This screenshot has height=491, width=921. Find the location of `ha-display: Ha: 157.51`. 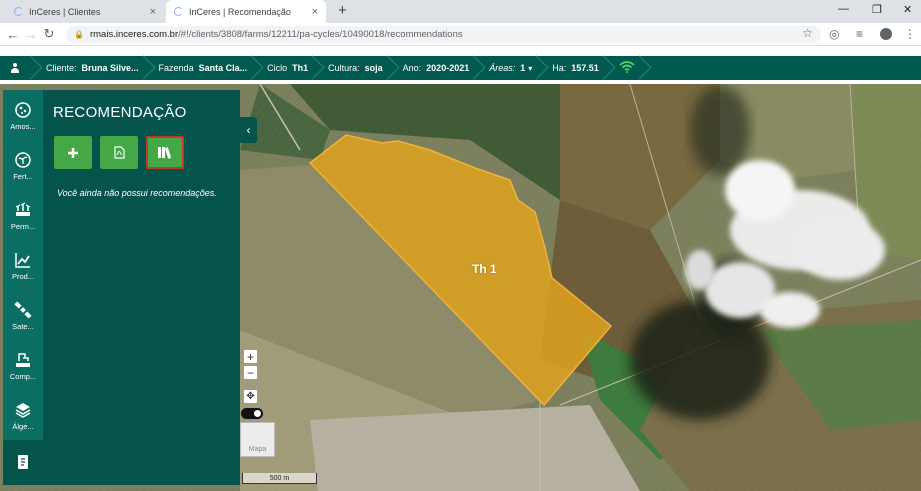

ha-display: Ha: 157.51 is located at coordinates (575, 68).